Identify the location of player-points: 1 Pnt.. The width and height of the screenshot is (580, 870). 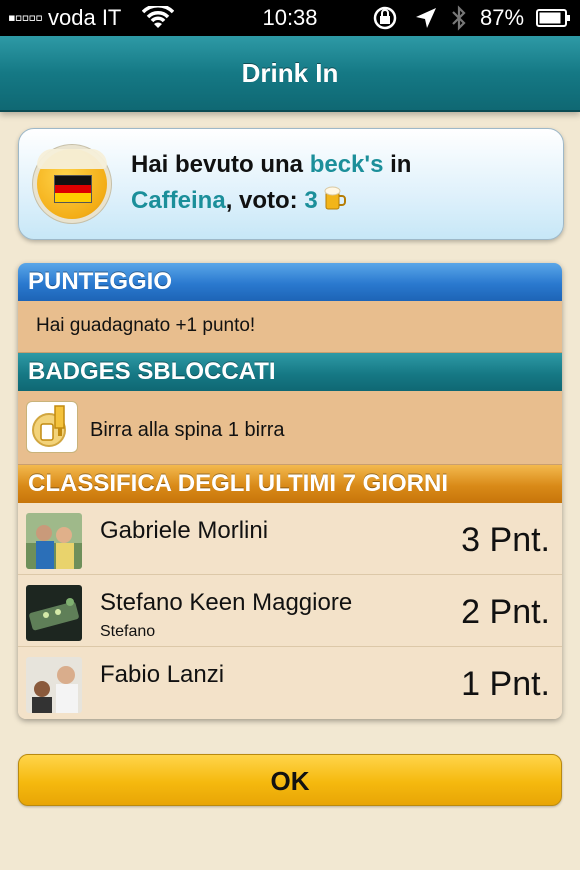
(505, 684).